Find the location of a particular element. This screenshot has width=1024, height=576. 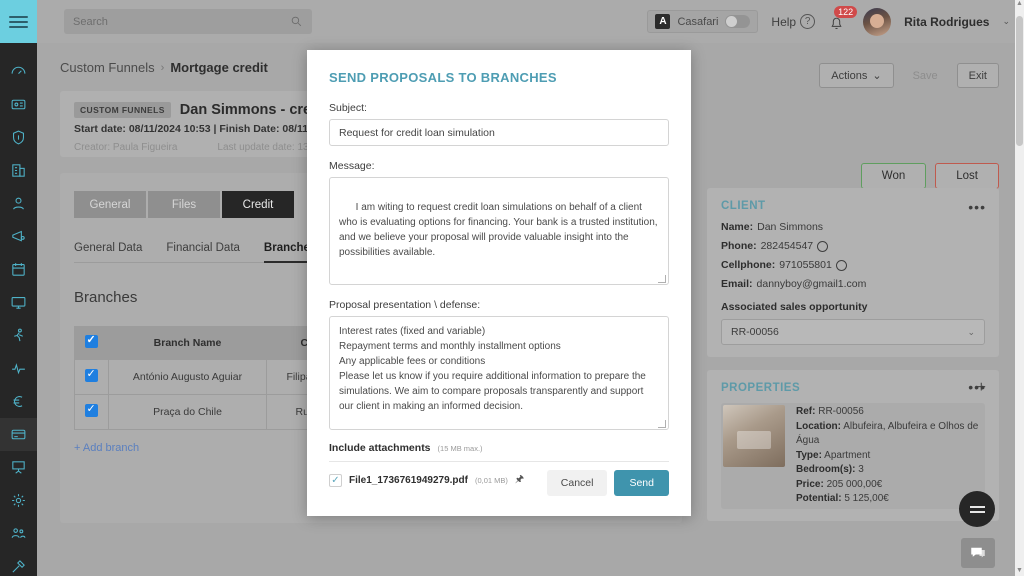

client-email-value: dannyboy@gmail1.com is located at coordinates (811, 284).